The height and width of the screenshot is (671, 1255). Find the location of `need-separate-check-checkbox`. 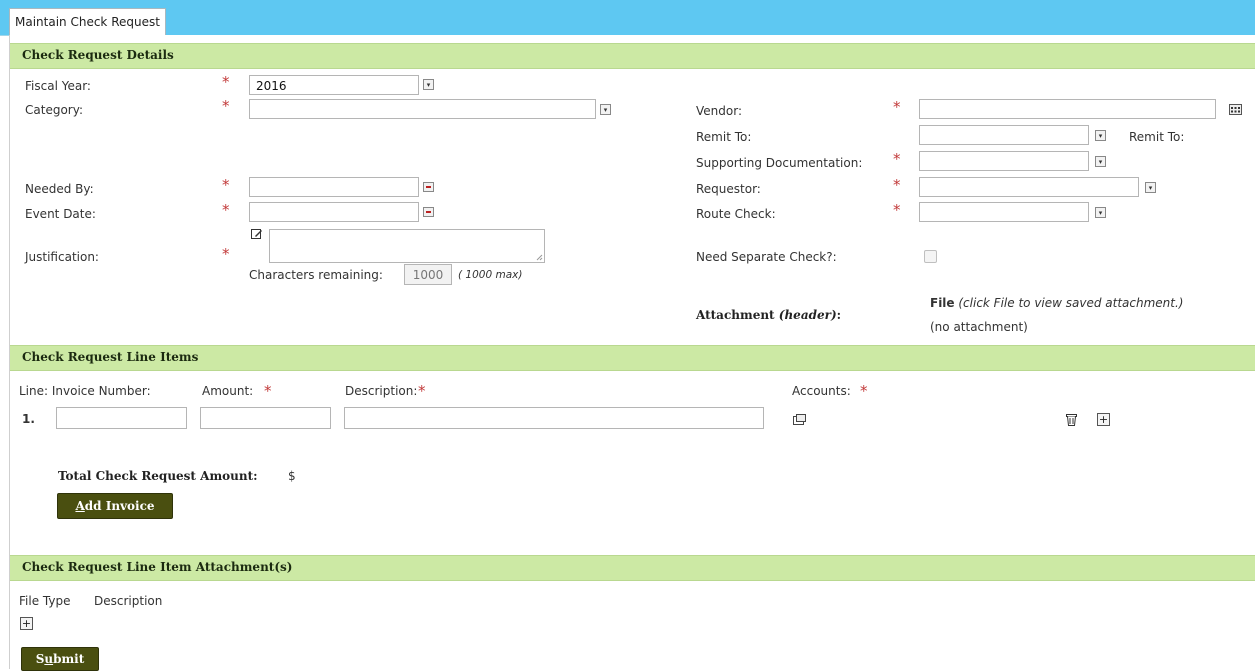

need-separate-check-checkbox is located at coordinates (930, 256).